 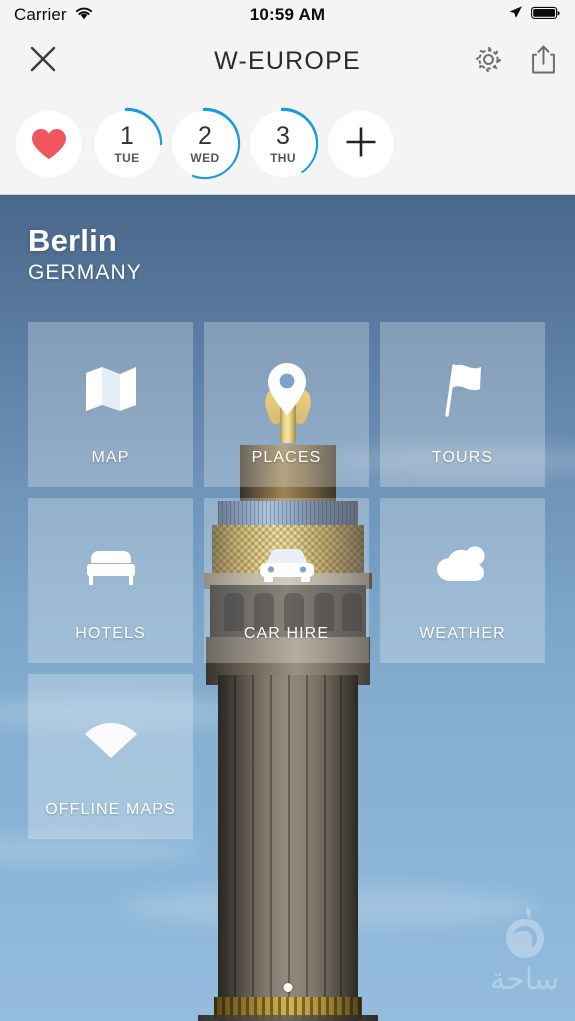 I want to click on share-button, so click(x=543, y=62).